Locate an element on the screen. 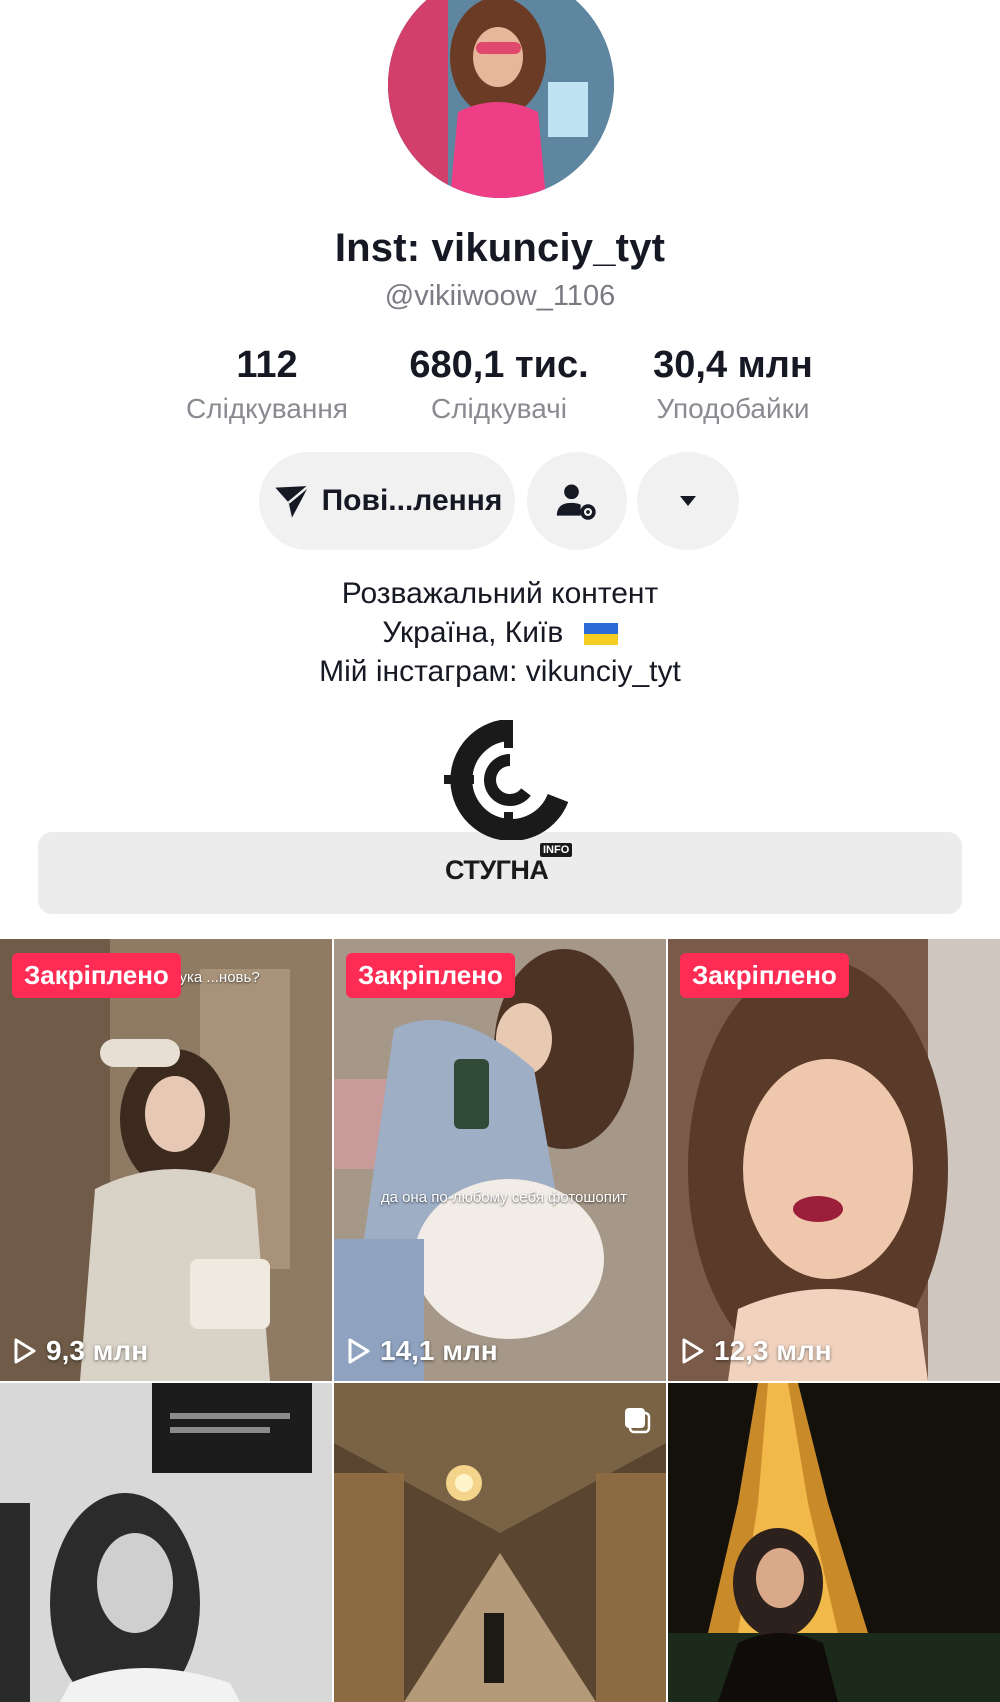 This screenshot has width=1000, height=1702. video-tile-3: Закріплено 12,3 млн is located at coordinates (834, 1160).